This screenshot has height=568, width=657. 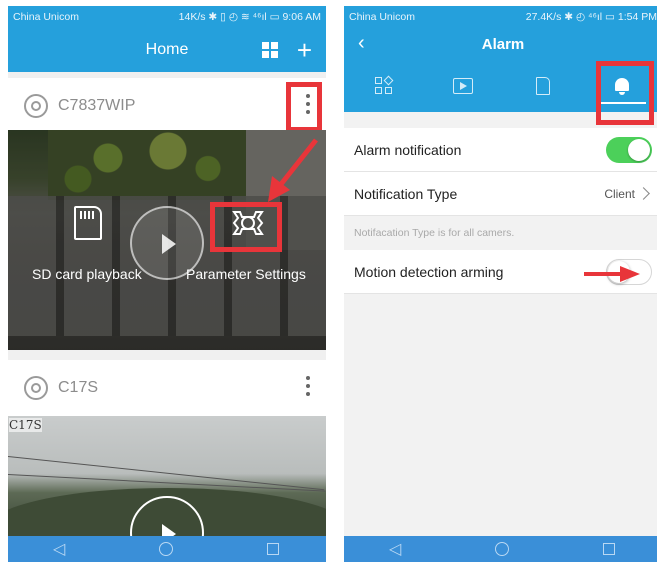 What do you see at coordinates (167, 106) in the screenshot?
I see `camera-header-1: C7837WIP` at bounding box center [167, 106].